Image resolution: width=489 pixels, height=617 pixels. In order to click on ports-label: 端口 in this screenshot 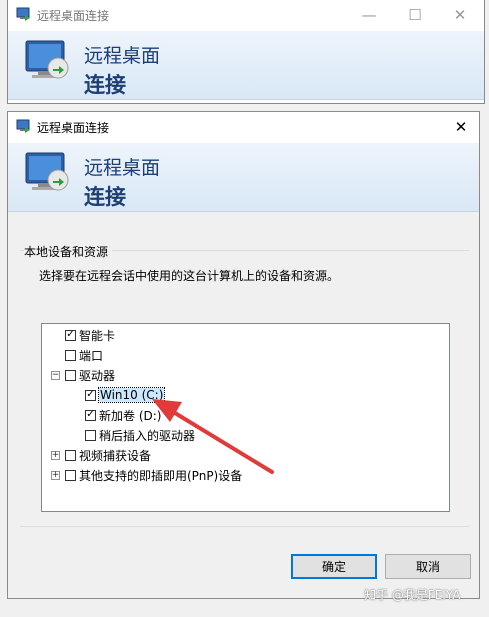, I will do `click(91, 355)`.